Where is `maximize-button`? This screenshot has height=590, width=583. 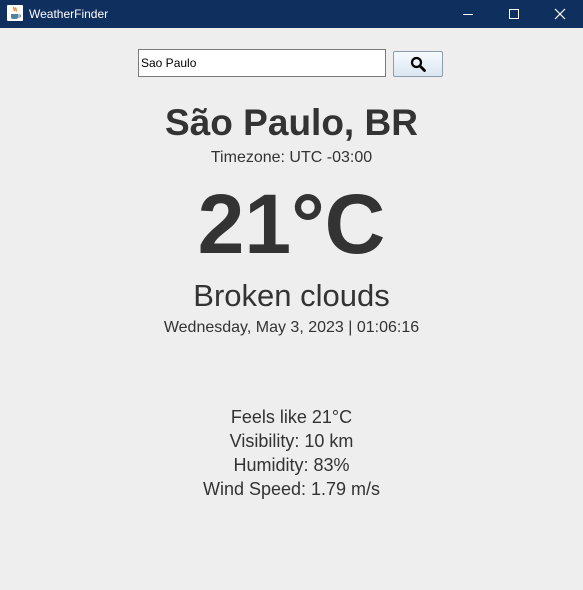
maximize-button is located at coordinates (514, 14).